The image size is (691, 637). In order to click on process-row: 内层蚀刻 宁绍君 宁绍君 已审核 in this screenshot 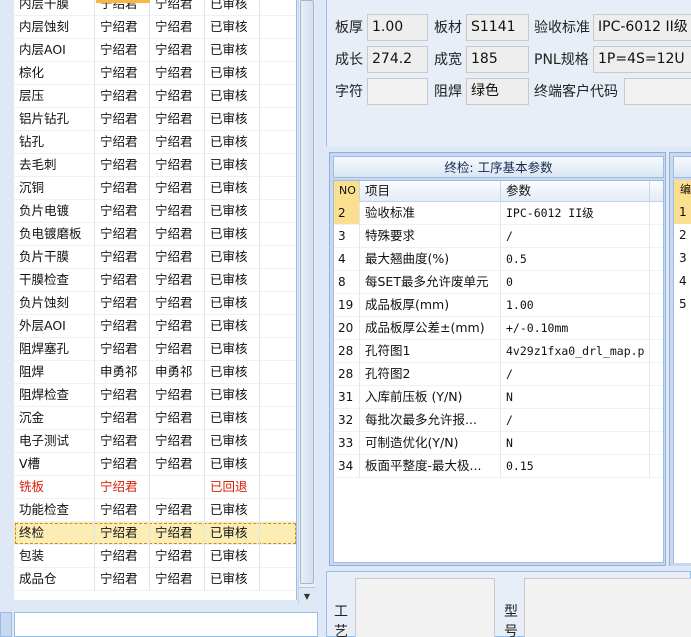, I will do `click(155, 27)`.